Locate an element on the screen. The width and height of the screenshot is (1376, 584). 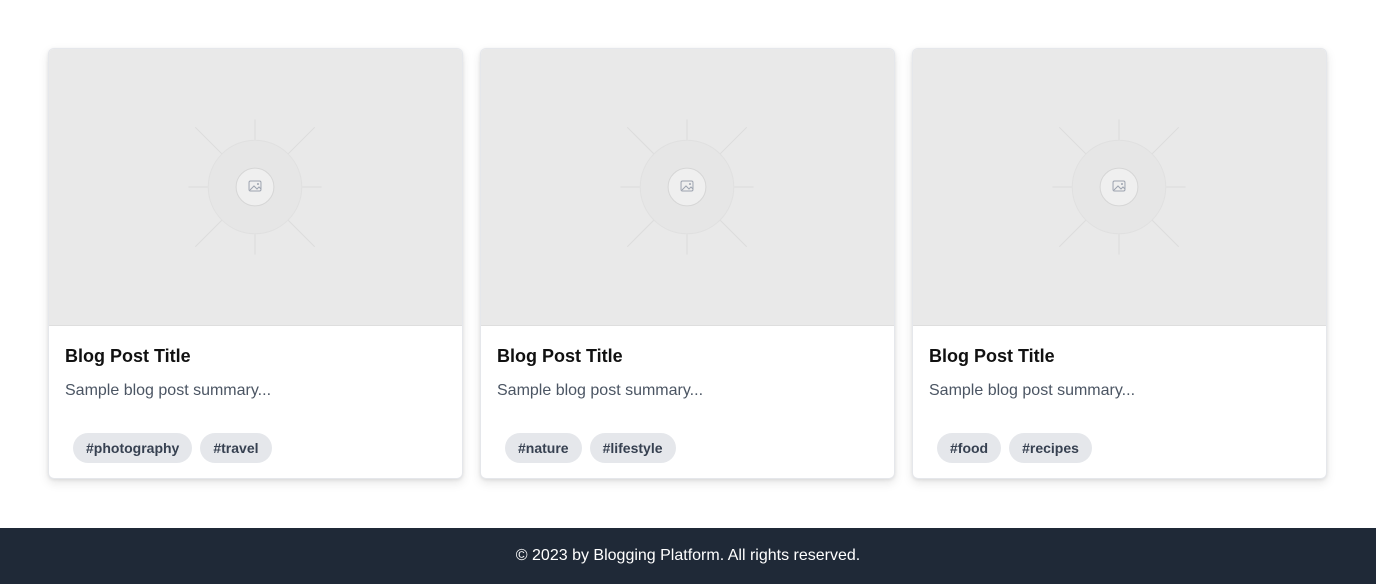
tag-chip: #photography is located at coordinates (133, 448).